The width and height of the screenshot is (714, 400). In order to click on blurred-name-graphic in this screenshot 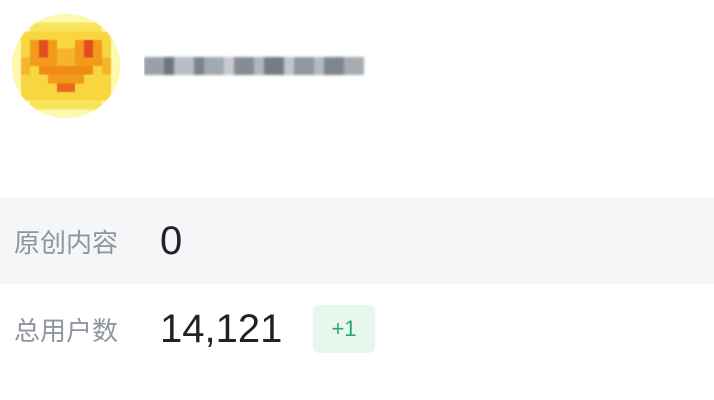, I will do `click(259, 66)`.